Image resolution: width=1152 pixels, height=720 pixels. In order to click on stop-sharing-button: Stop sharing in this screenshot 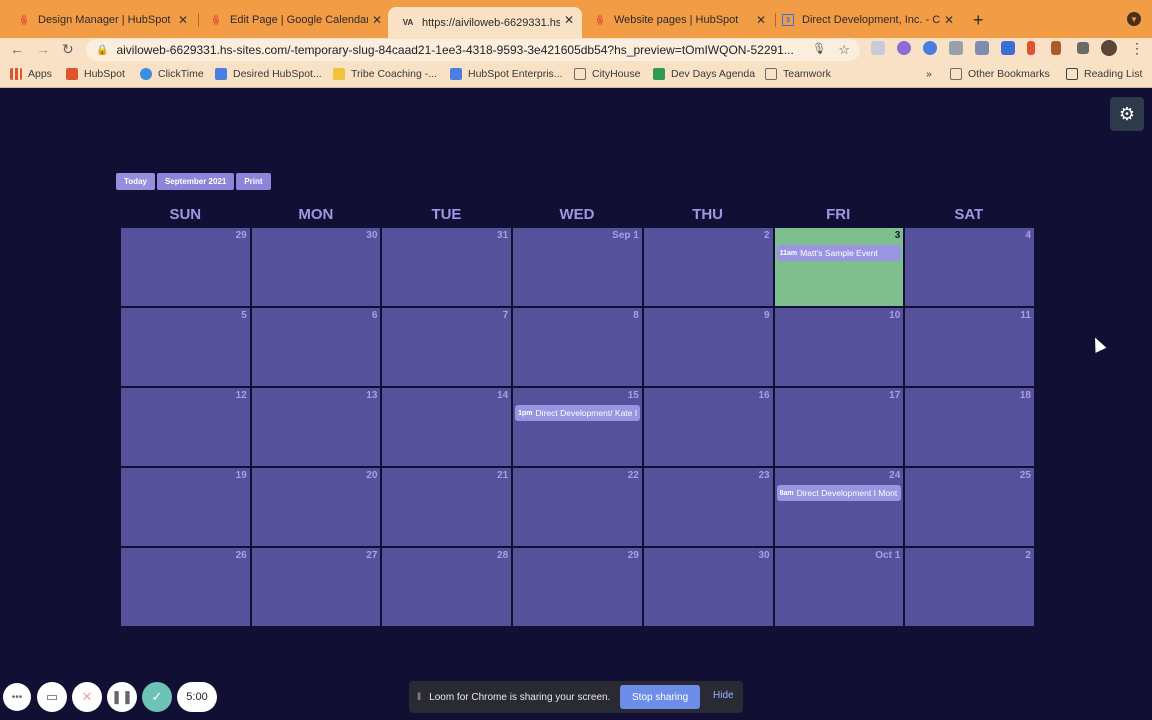, I will do `click(660, 697)`.